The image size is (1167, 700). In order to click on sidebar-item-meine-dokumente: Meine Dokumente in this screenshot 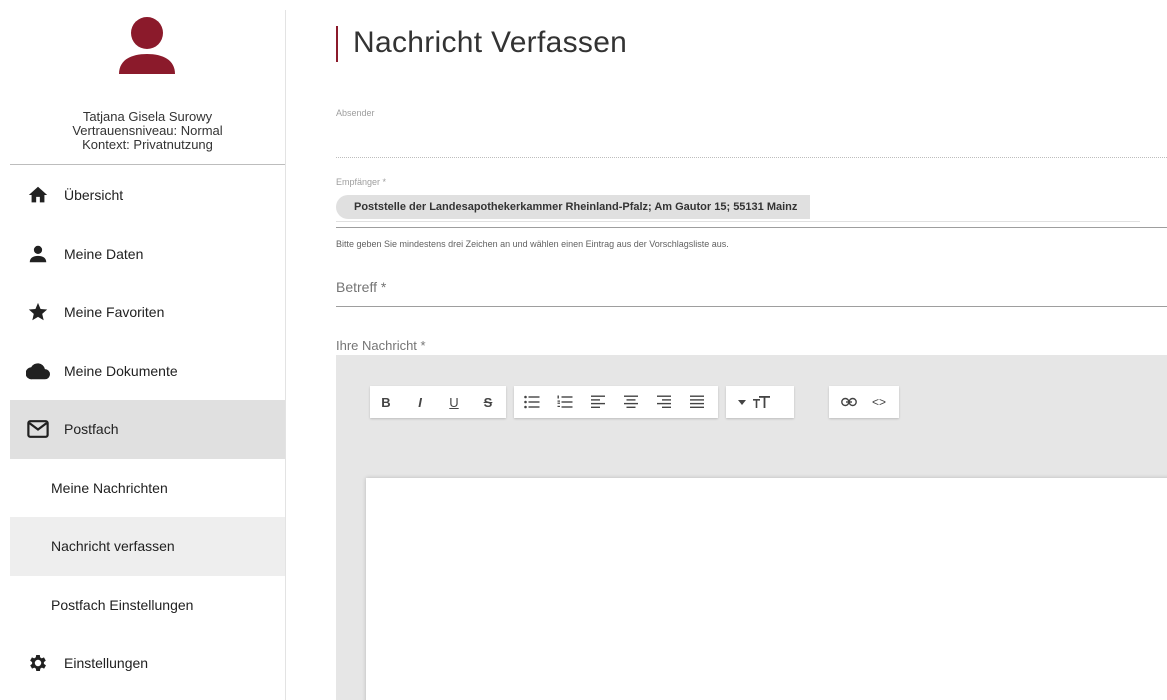, I will do `click(147, 371)`.